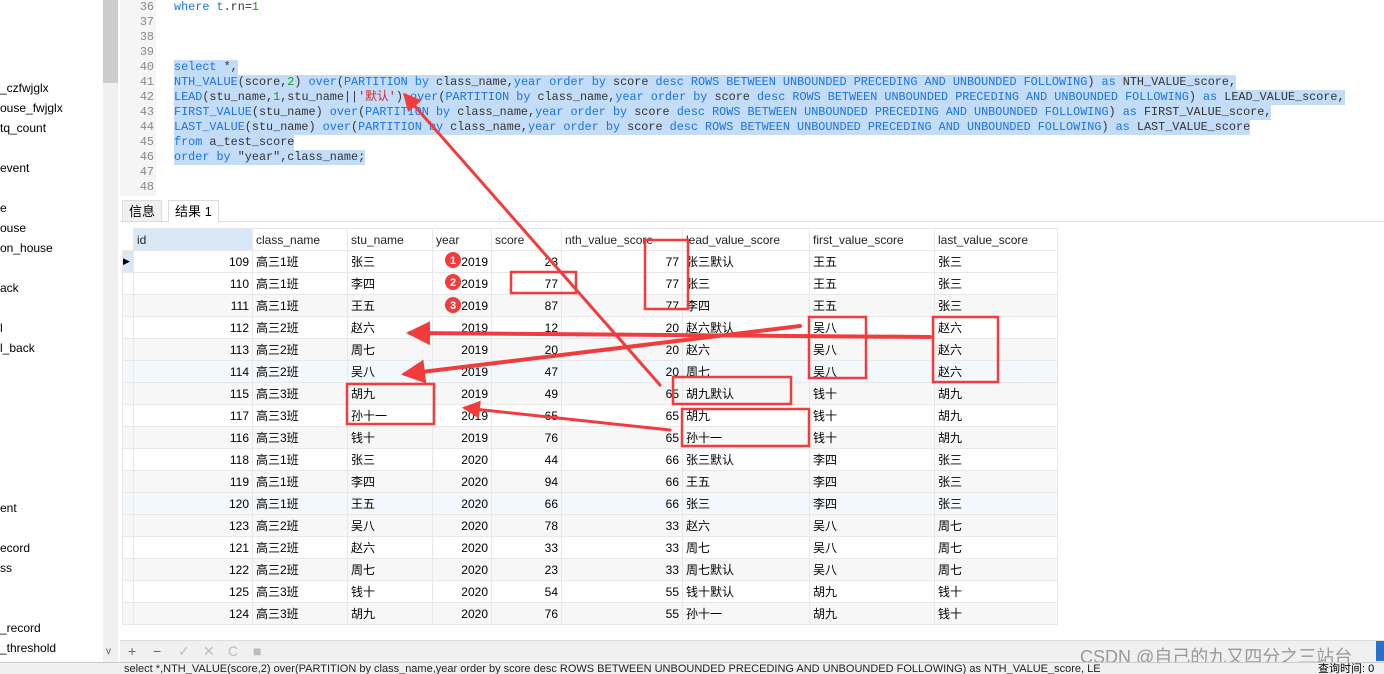  Describe the element at coordinates (390, 591) in the screenshot. I see `cell-stu-name: 钱十` at that location.